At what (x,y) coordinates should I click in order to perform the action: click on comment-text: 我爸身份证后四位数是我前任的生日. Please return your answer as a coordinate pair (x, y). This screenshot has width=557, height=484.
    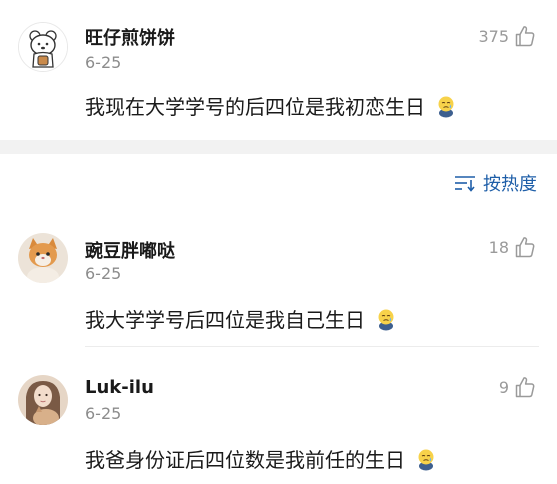
    Looking at the image, I should click on (245, 460).